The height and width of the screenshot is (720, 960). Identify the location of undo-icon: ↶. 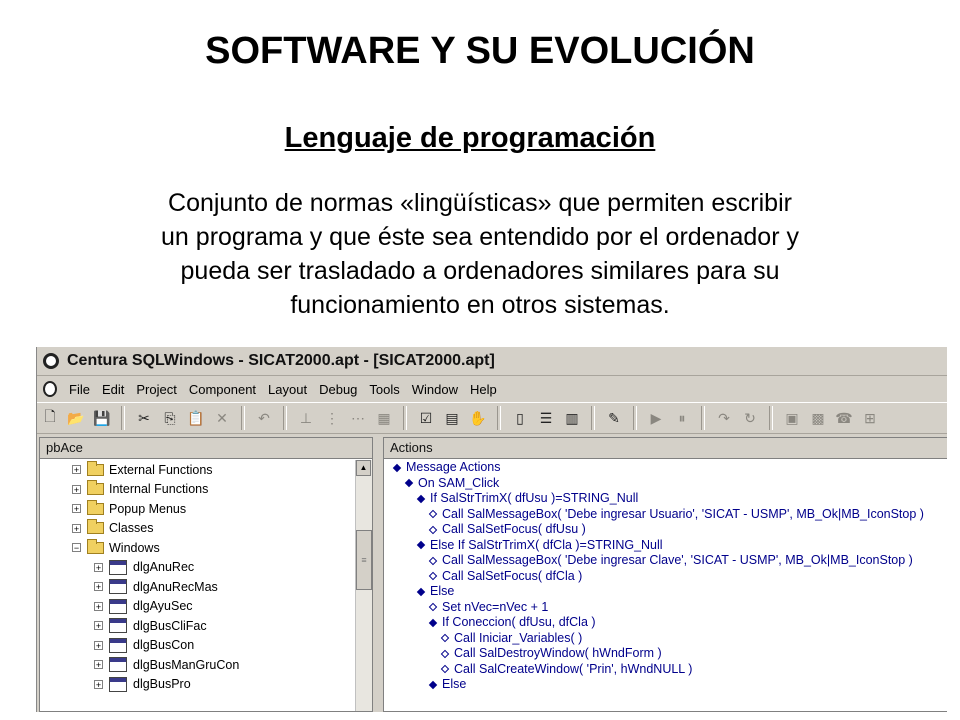
(264, 418).